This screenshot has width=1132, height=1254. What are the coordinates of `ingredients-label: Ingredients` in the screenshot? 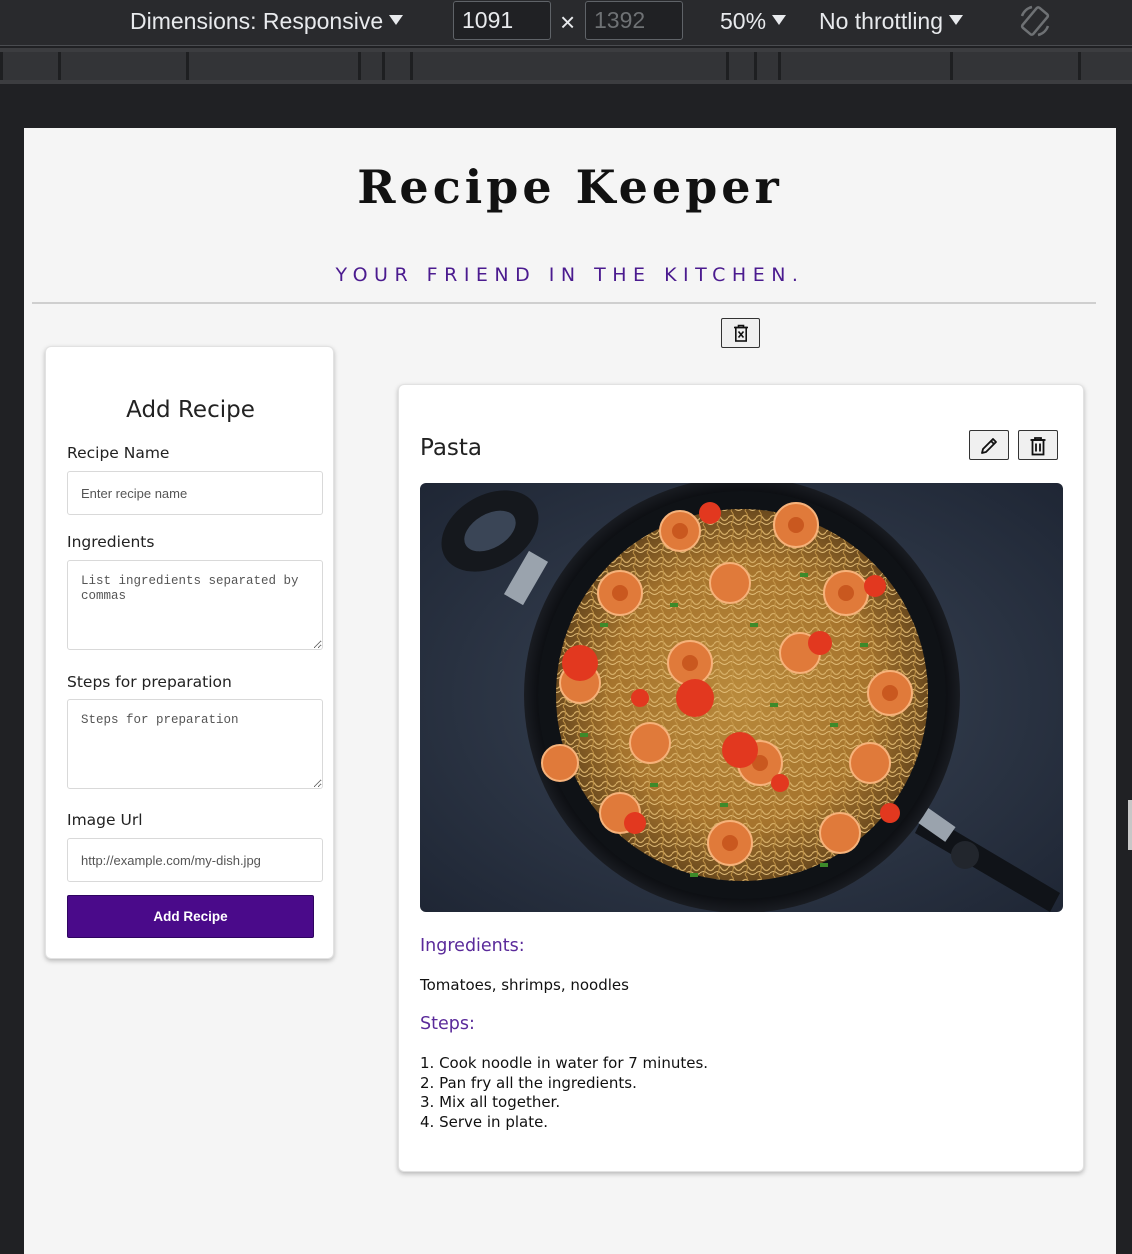 It's located at (111, 542).